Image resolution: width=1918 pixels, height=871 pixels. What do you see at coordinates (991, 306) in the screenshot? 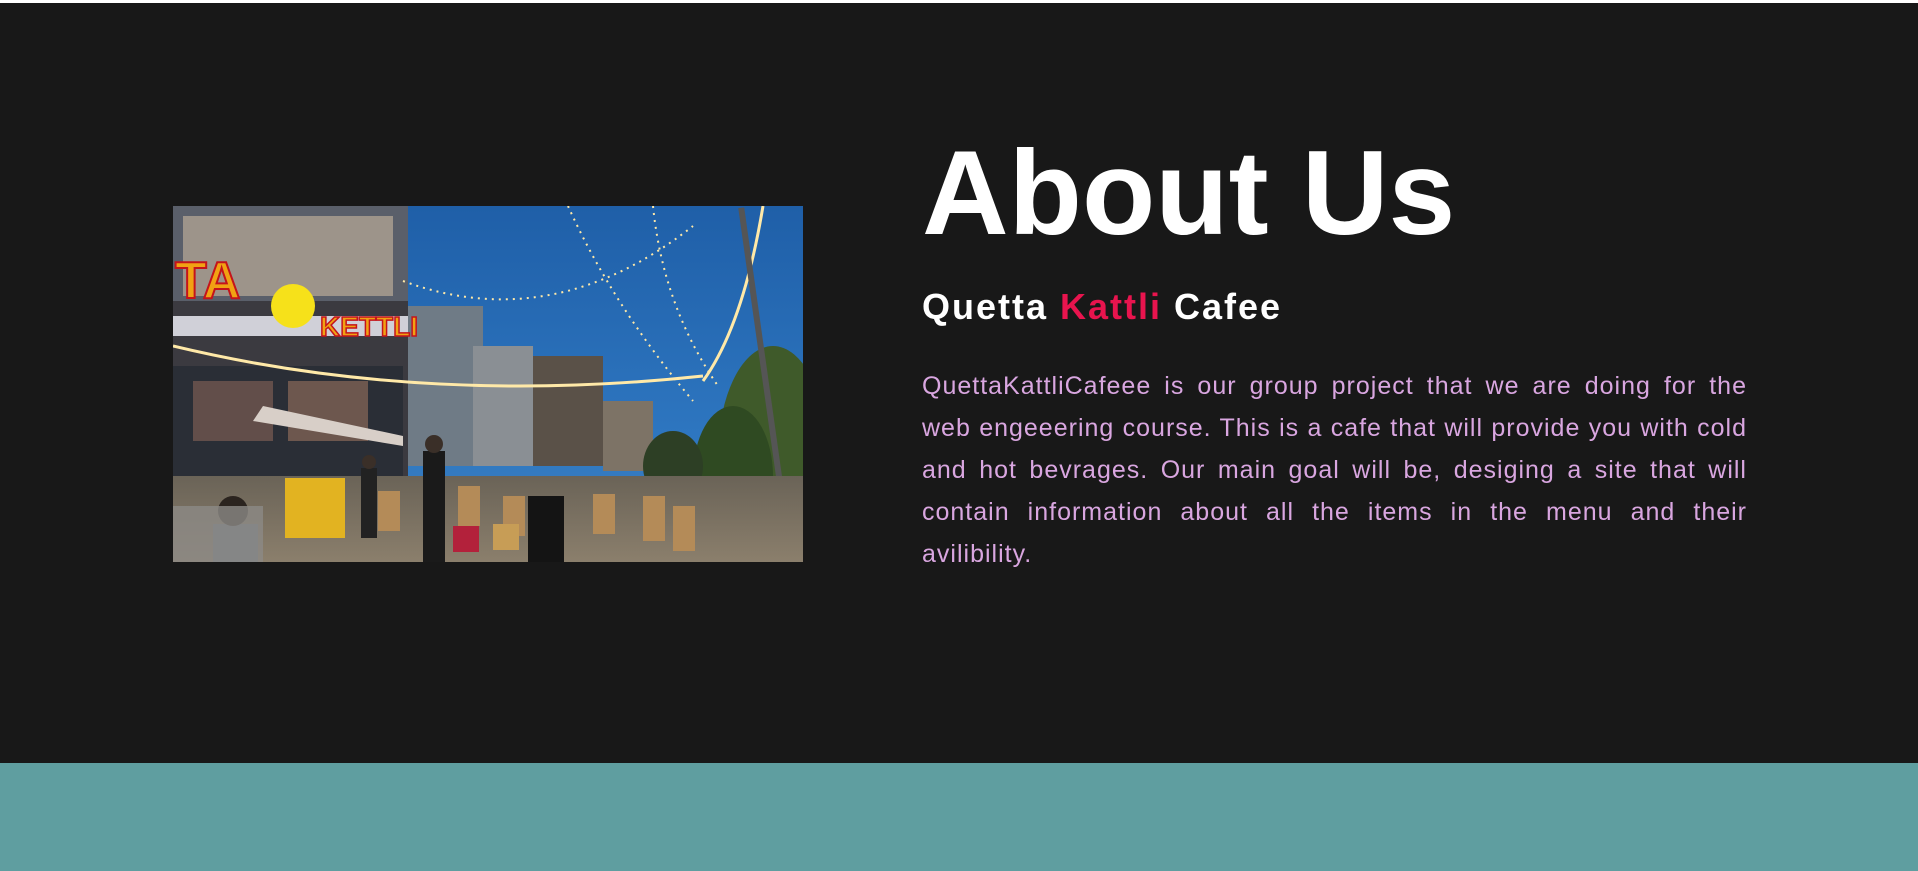
I see `cafe-name-part-1: Quetta` at bounding box center [991, 306].